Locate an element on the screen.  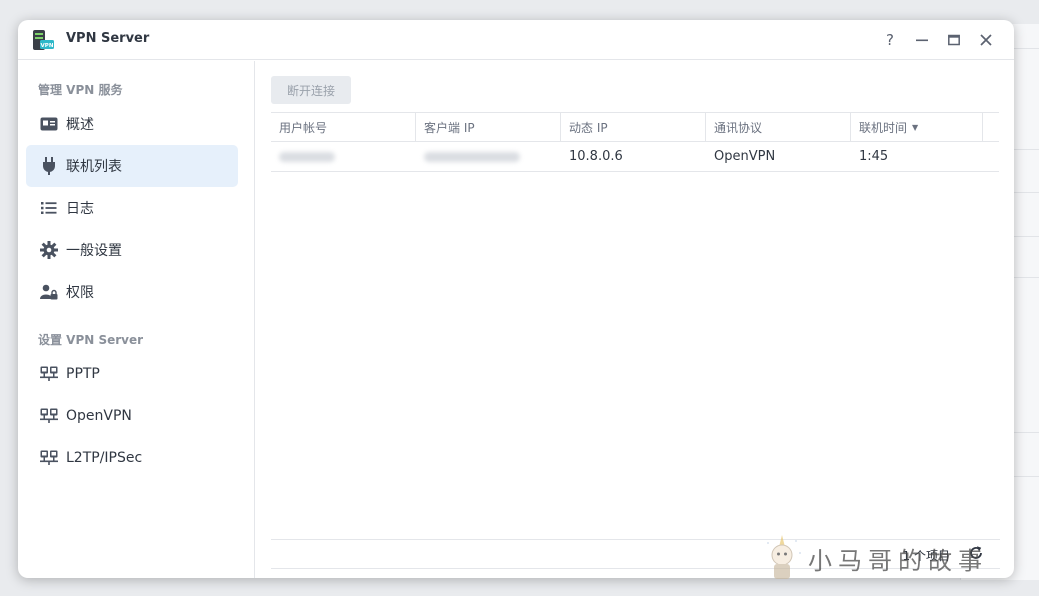
sidebar-item-overview: 概述 is located at coordinates (132, 124).